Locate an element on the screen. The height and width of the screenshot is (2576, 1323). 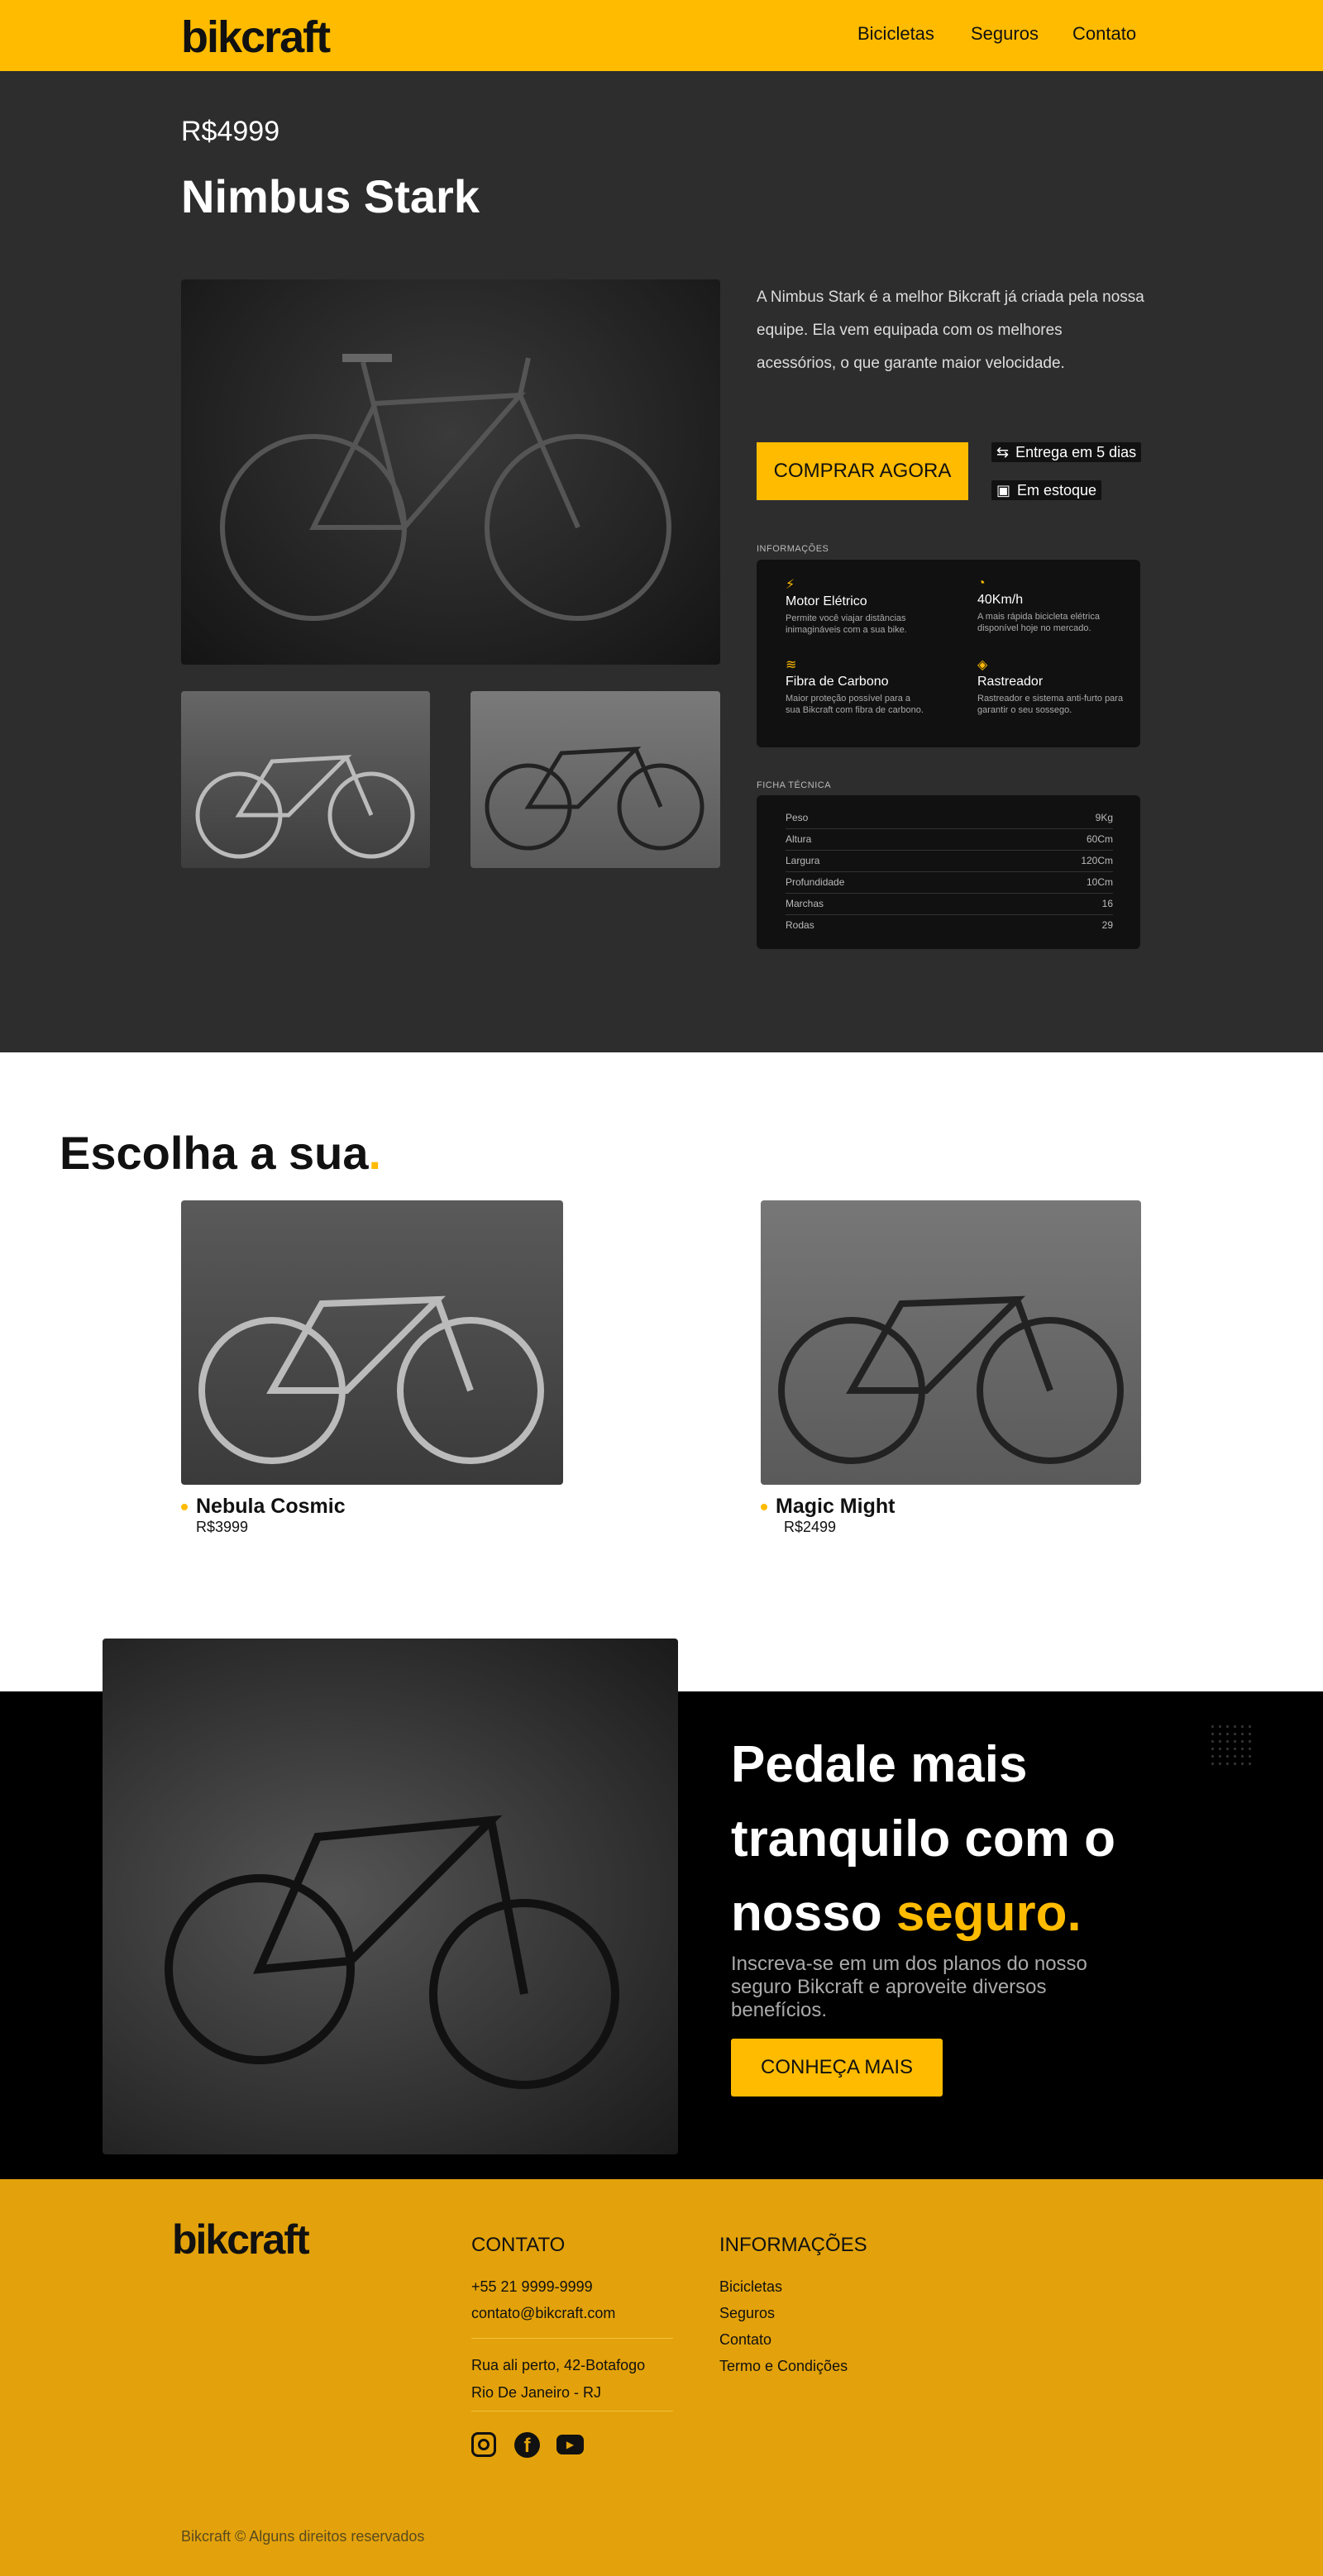
box-icon: ▣ is located at coordinates (1004, 490).